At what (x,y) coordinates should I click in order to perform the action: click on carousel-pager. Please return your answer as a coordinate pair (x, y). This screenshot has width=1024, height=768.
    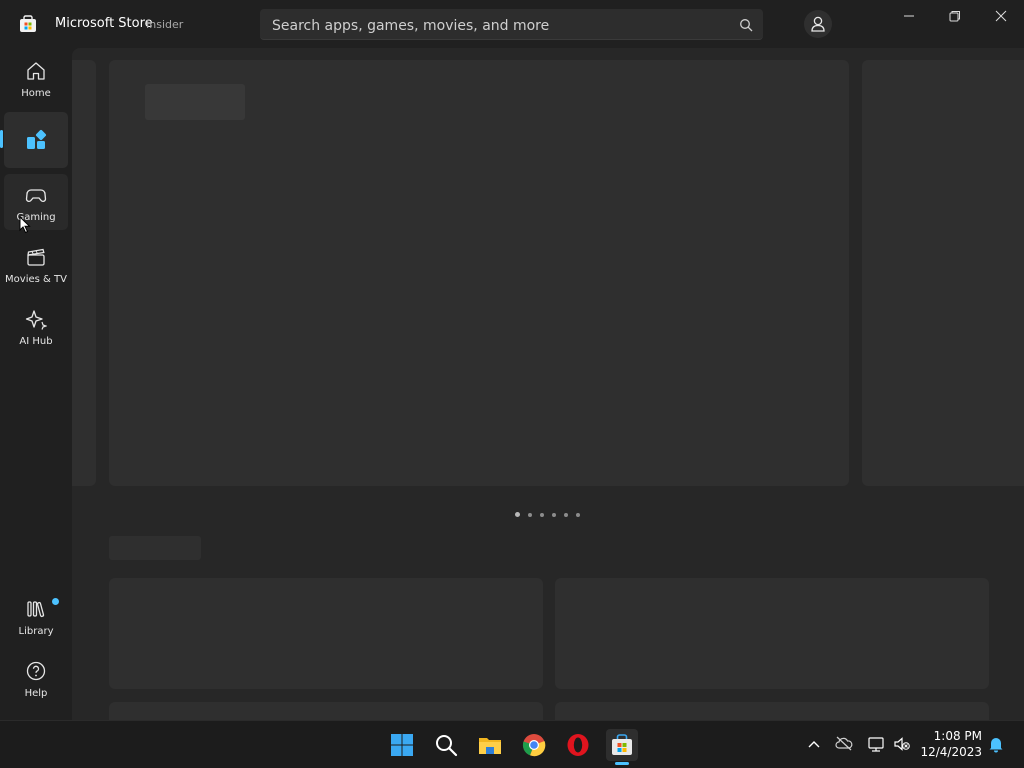
    Looking at the image, I should click on (551, 510).